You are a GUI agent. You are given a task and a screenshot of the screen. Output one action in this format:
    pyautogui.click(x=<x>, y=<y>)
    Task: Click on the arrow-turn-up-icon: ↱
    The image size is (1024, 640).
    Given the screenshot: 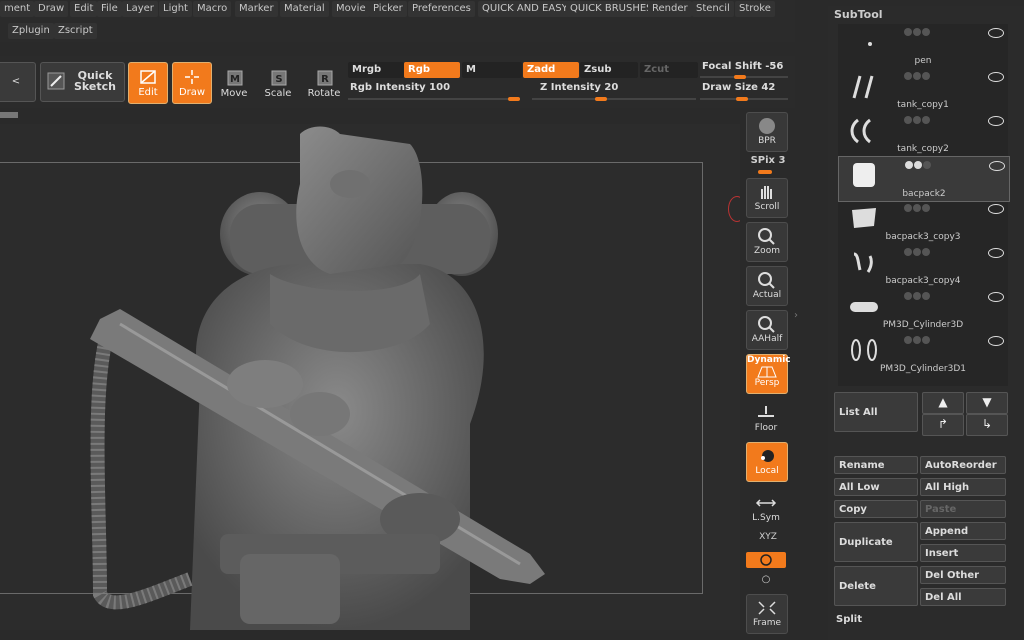 What is the action you would take?
    pyautogui.click(x=943, y=424)
    